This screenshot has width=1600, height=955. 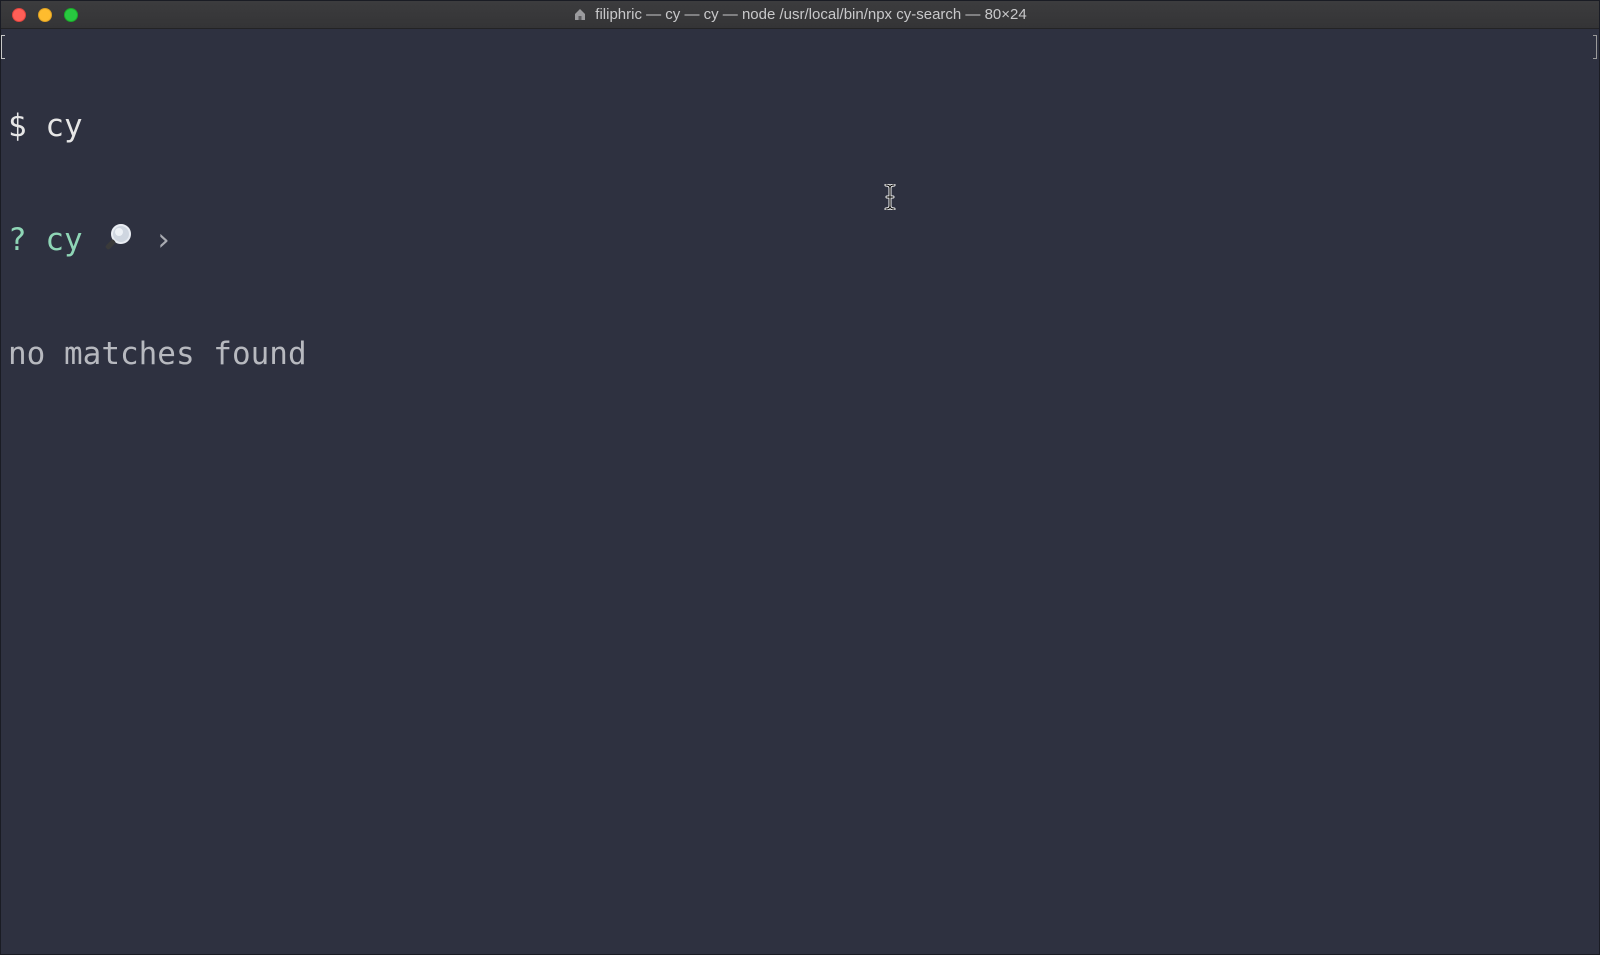 What do you see at coordinates (803, 126) in the screenshot?
I see `terminal-line-command: $ cy` at bounding box center [803, 126].